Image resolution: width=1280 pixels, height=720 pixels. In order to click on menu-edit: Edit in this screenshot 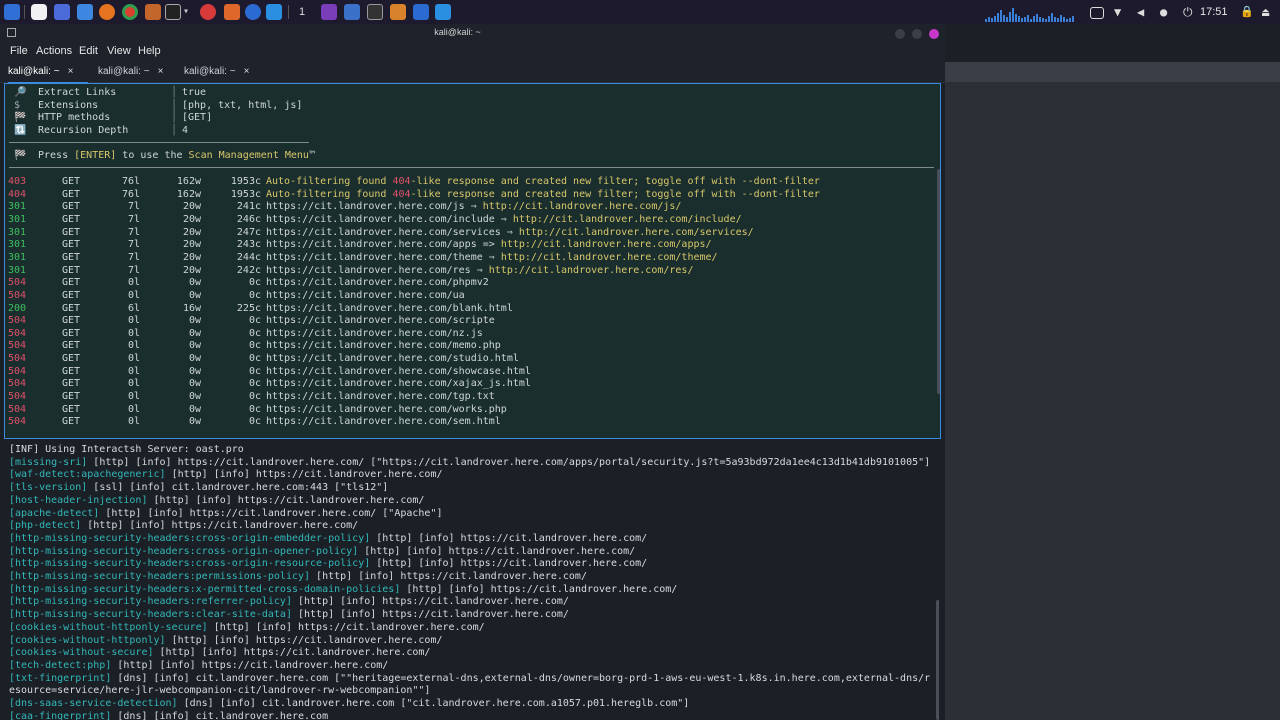, I will do `click(88, 51)`.